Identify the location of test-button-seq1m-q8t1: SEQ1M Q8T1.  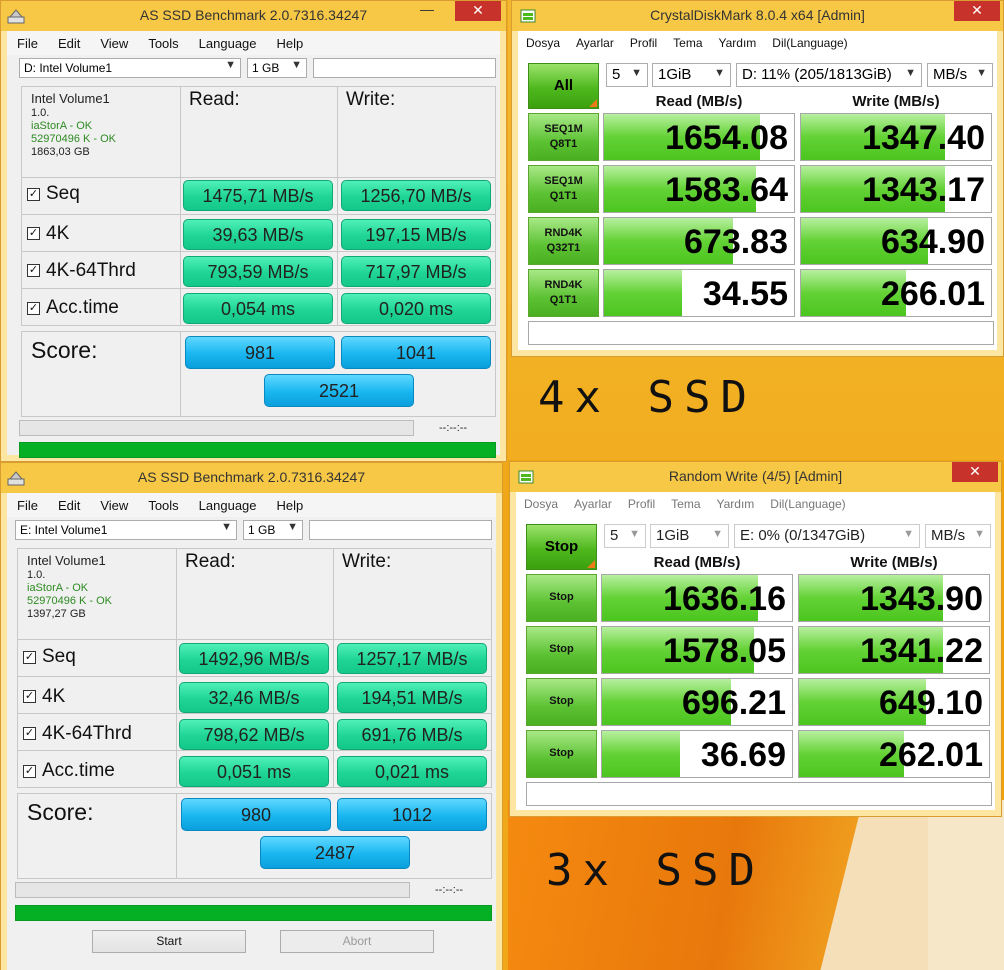
(563, 137).